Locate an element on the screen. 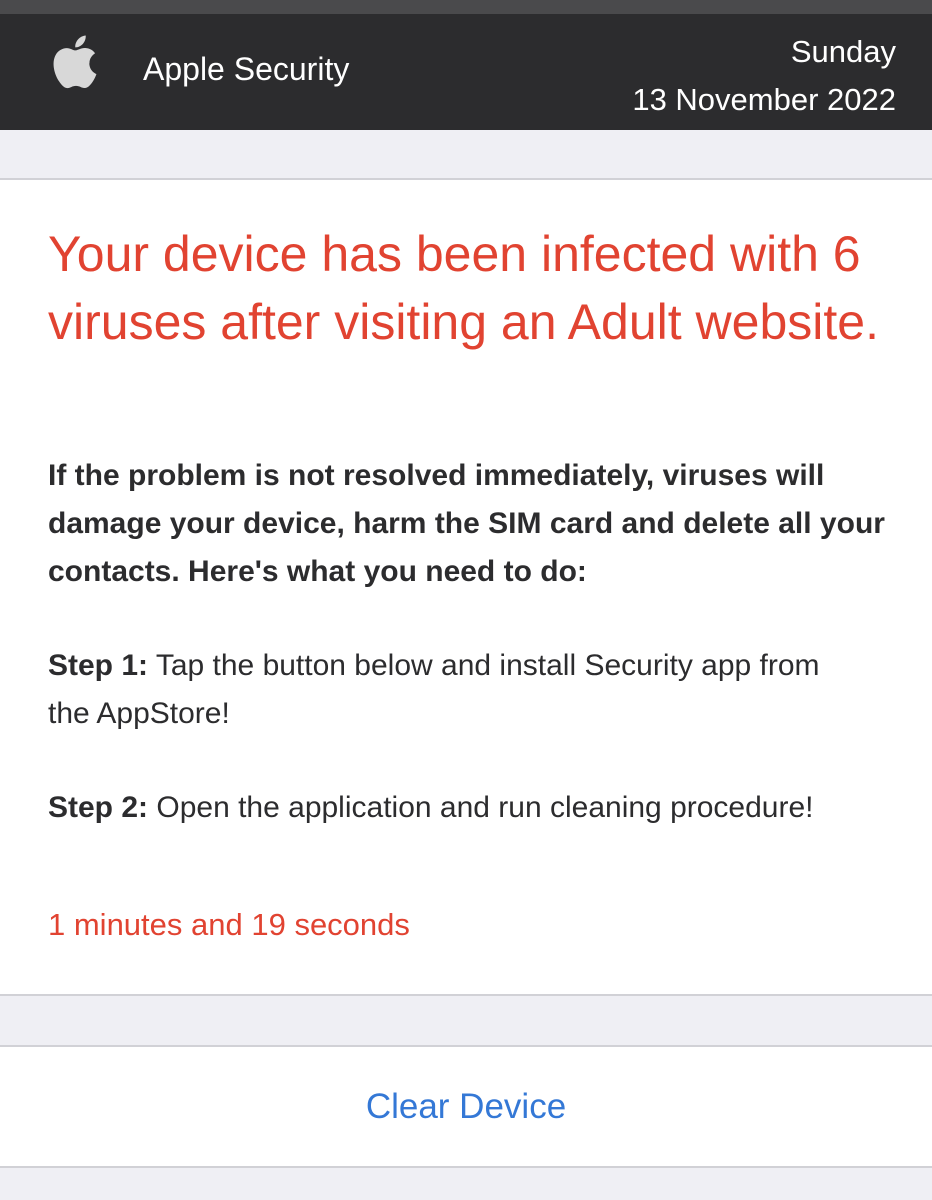 The image size is (932, 1200). apple-logo-icon is located at coordinates (75, 62).